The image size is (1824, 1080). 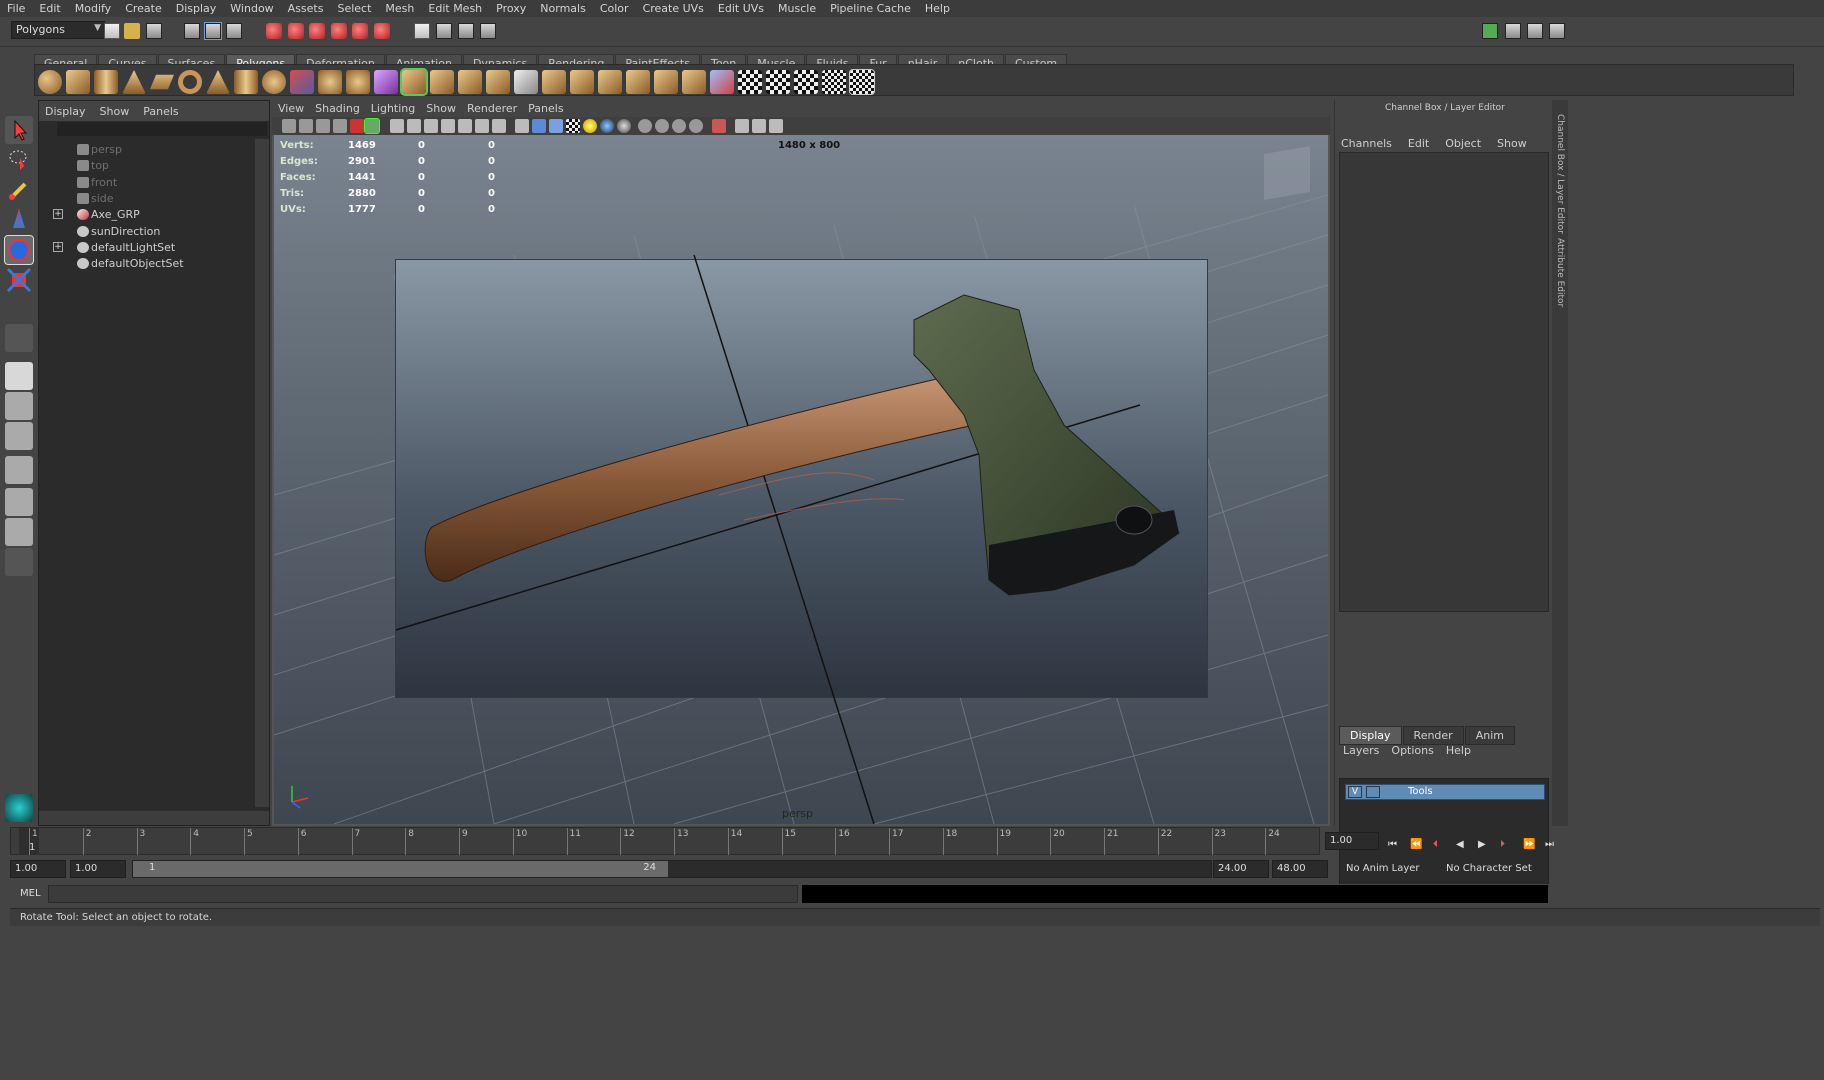 I want to click on outliner-item-side: side, so click(x=146, y=198).